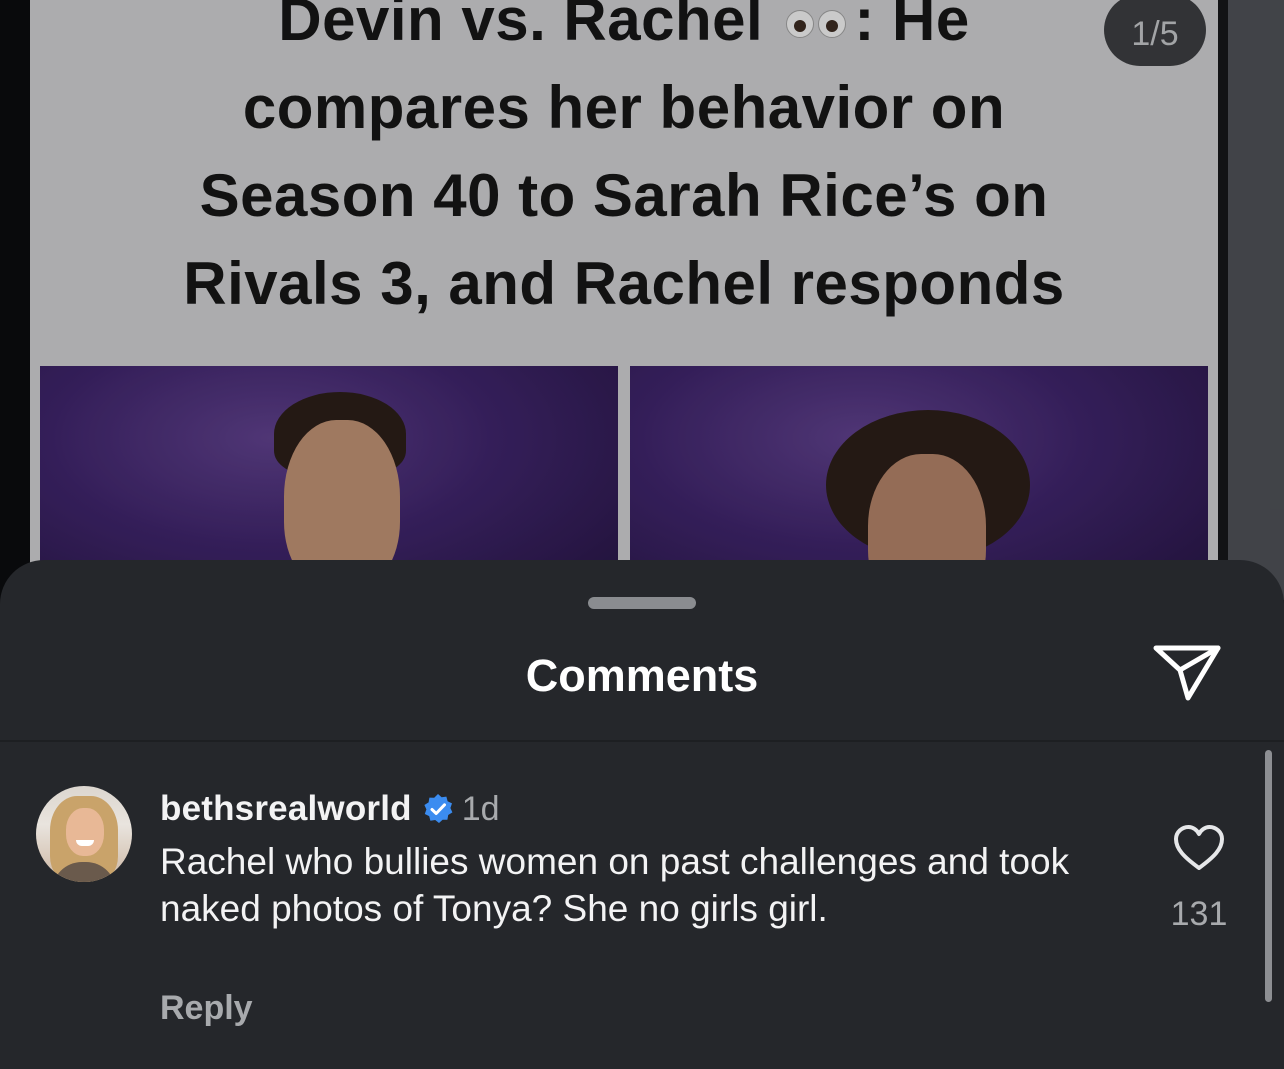 This screenshot has height=1069, width=1284. What do you see at coordinates (624, 283) in the screenshot?
I see `post-title-line-4: Rivals 3, and Rachel responds` at bounding box center [624, 283].